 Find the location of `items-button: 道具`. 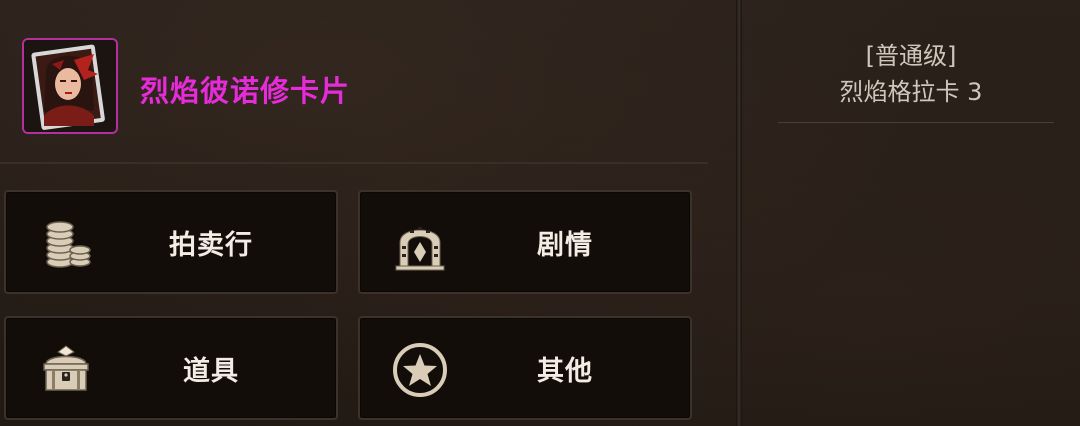

items-button: 道具 is located at coordinates (171, 368).